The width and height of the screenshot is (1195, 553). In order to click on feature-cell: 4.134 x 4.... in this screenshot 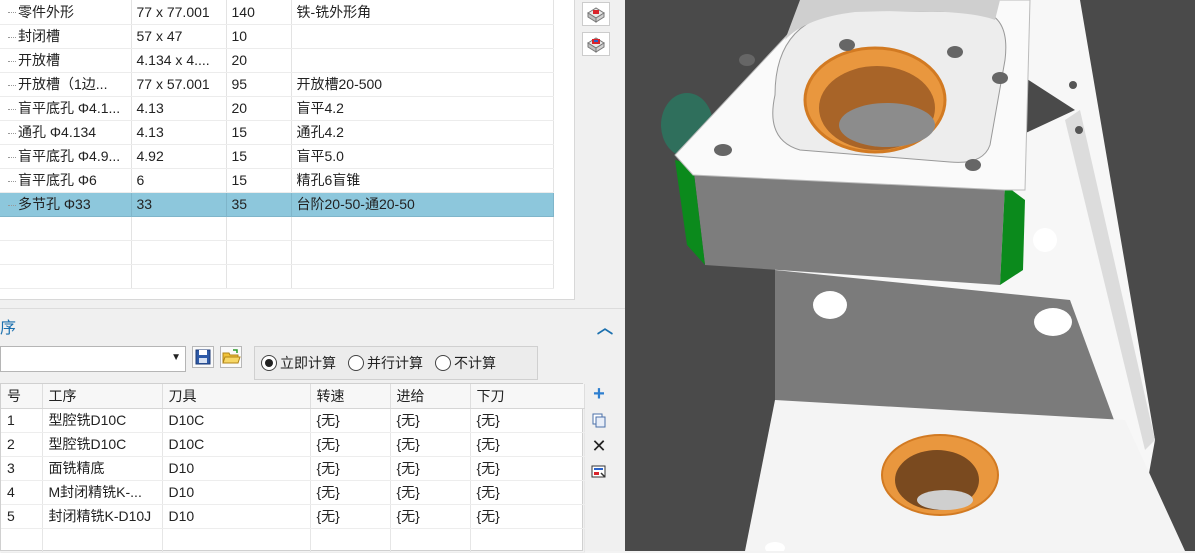, I will do `click(179, 60)`.